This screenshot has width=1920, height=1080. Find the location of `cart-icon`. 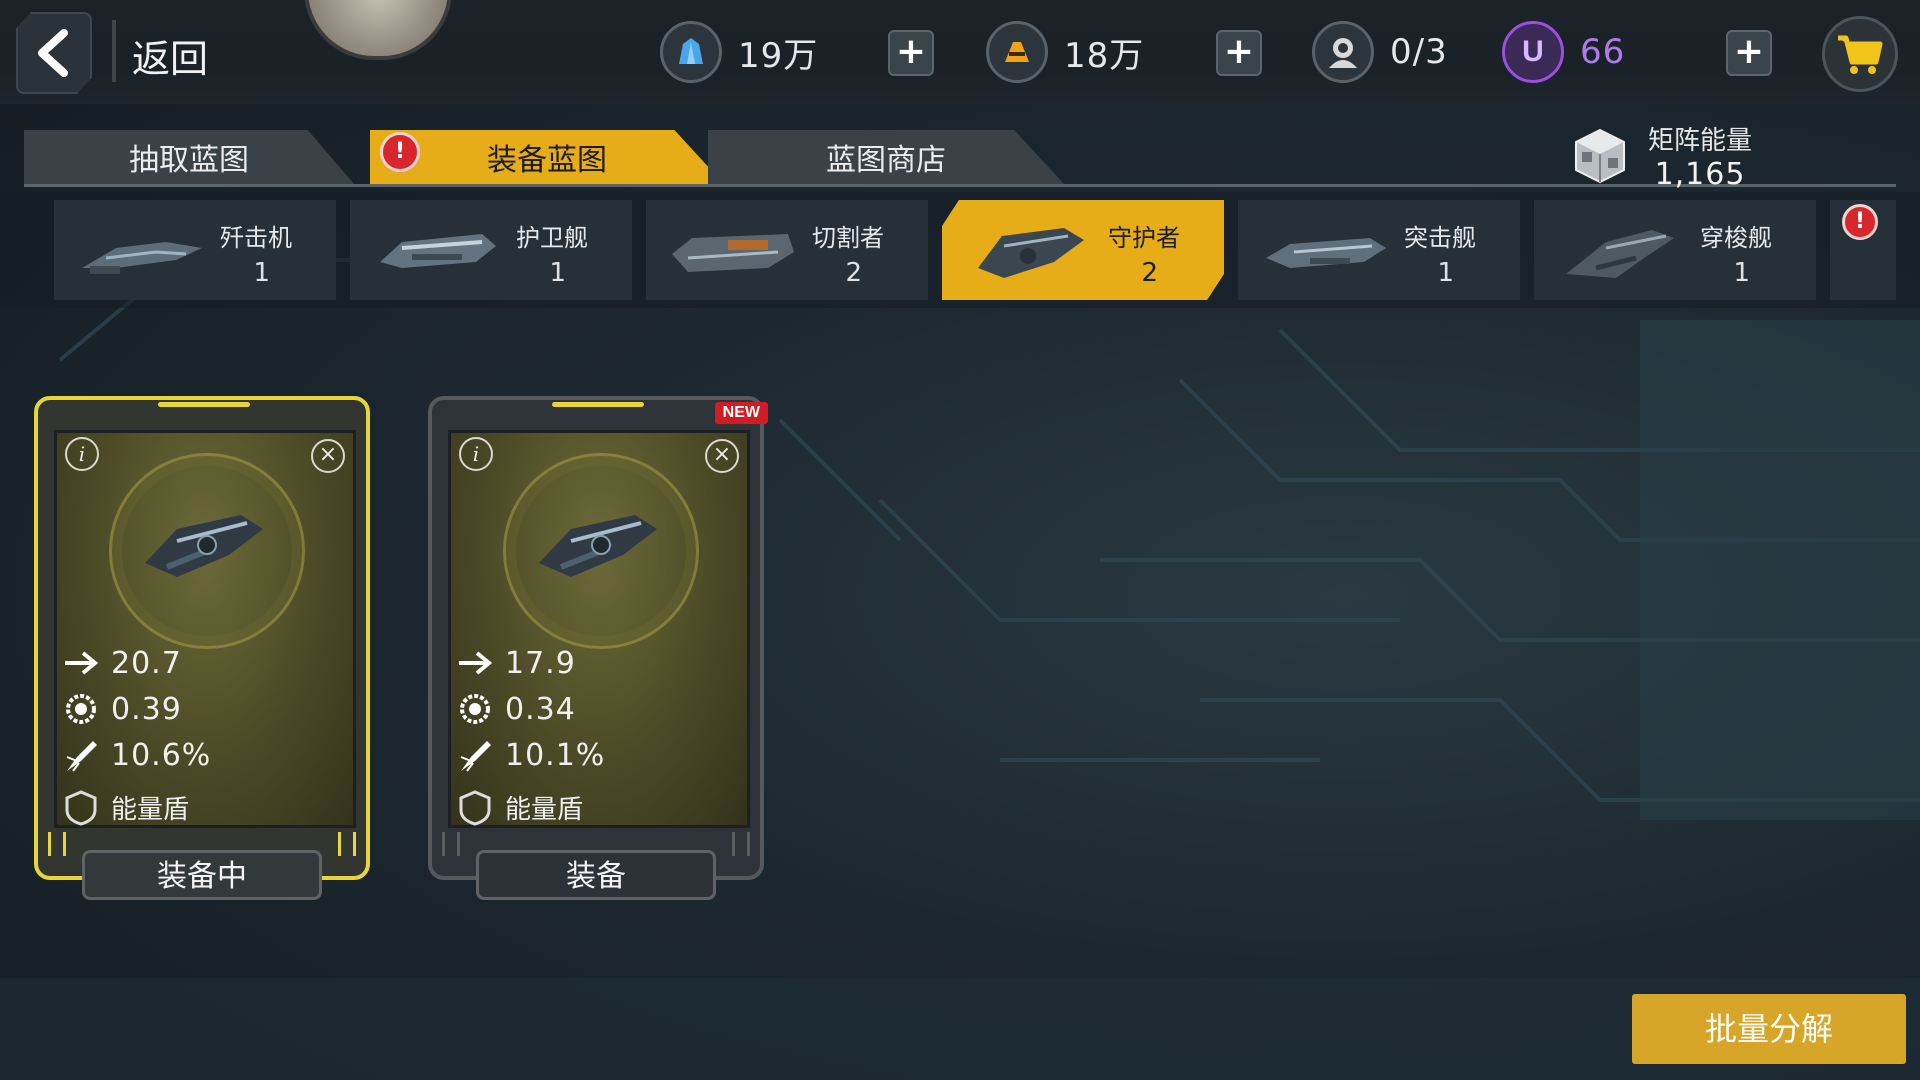

cart-icon is located at coordinates (1860, 54).